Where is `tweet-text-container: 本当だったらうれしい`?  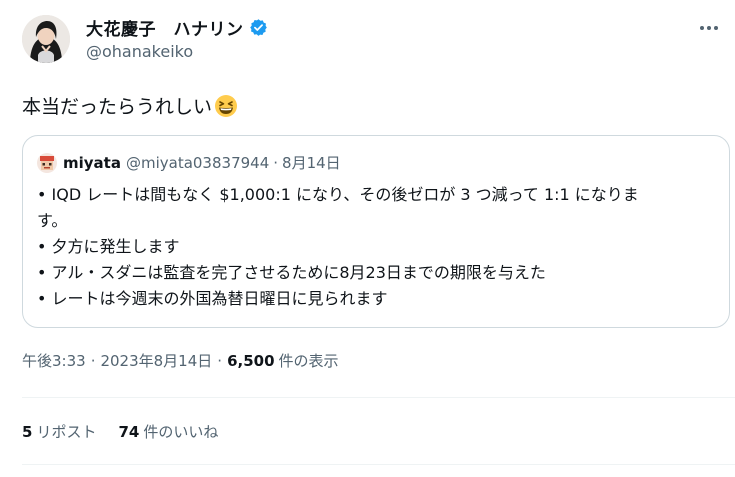 tweet-text-container: 本当だったらうれしい is located at coordinates (130, 105).